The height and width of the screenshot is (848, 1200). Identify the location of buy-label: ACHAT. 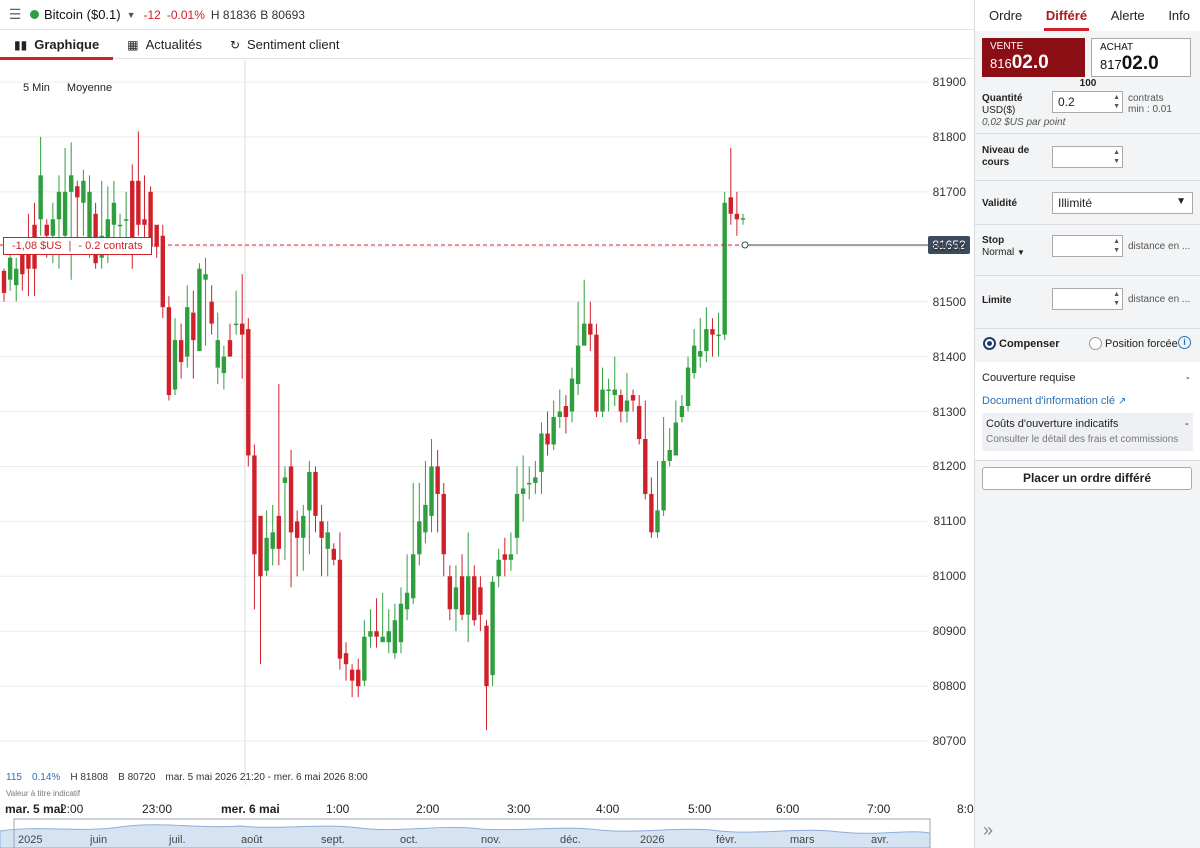
(1117, 47).